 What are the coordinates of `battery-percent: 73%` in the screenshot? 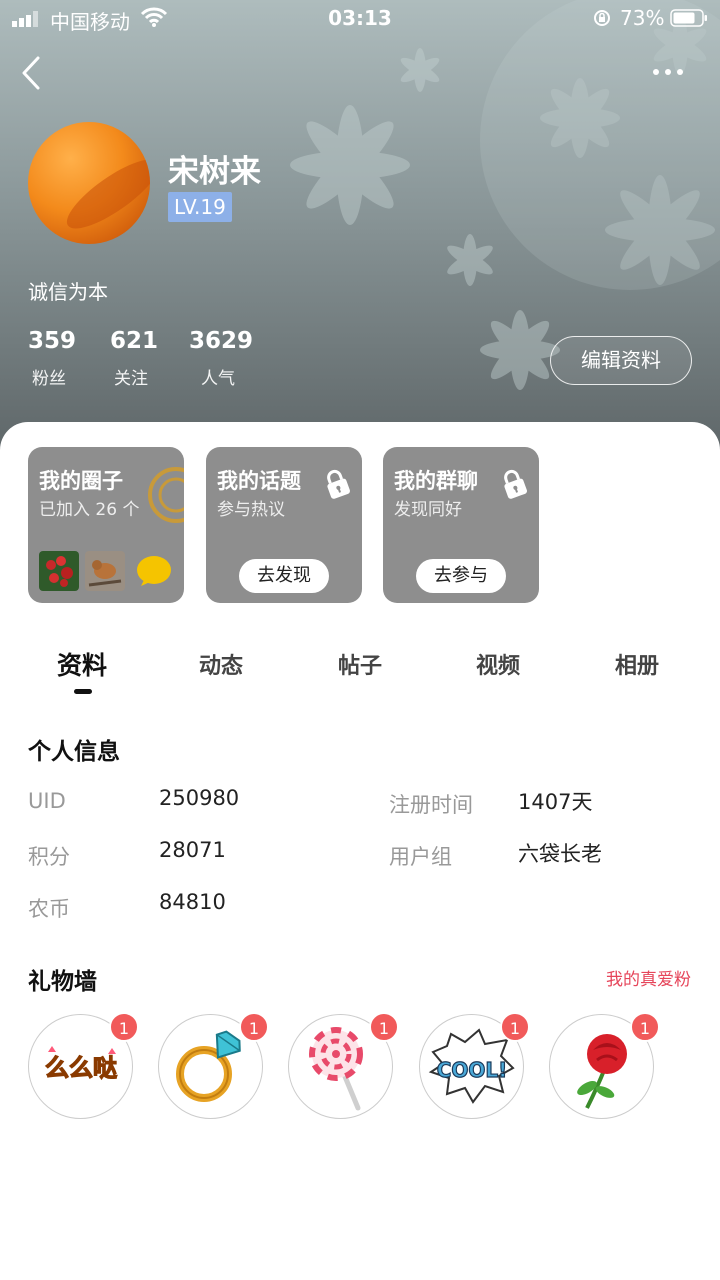 It's located at (642, 18).